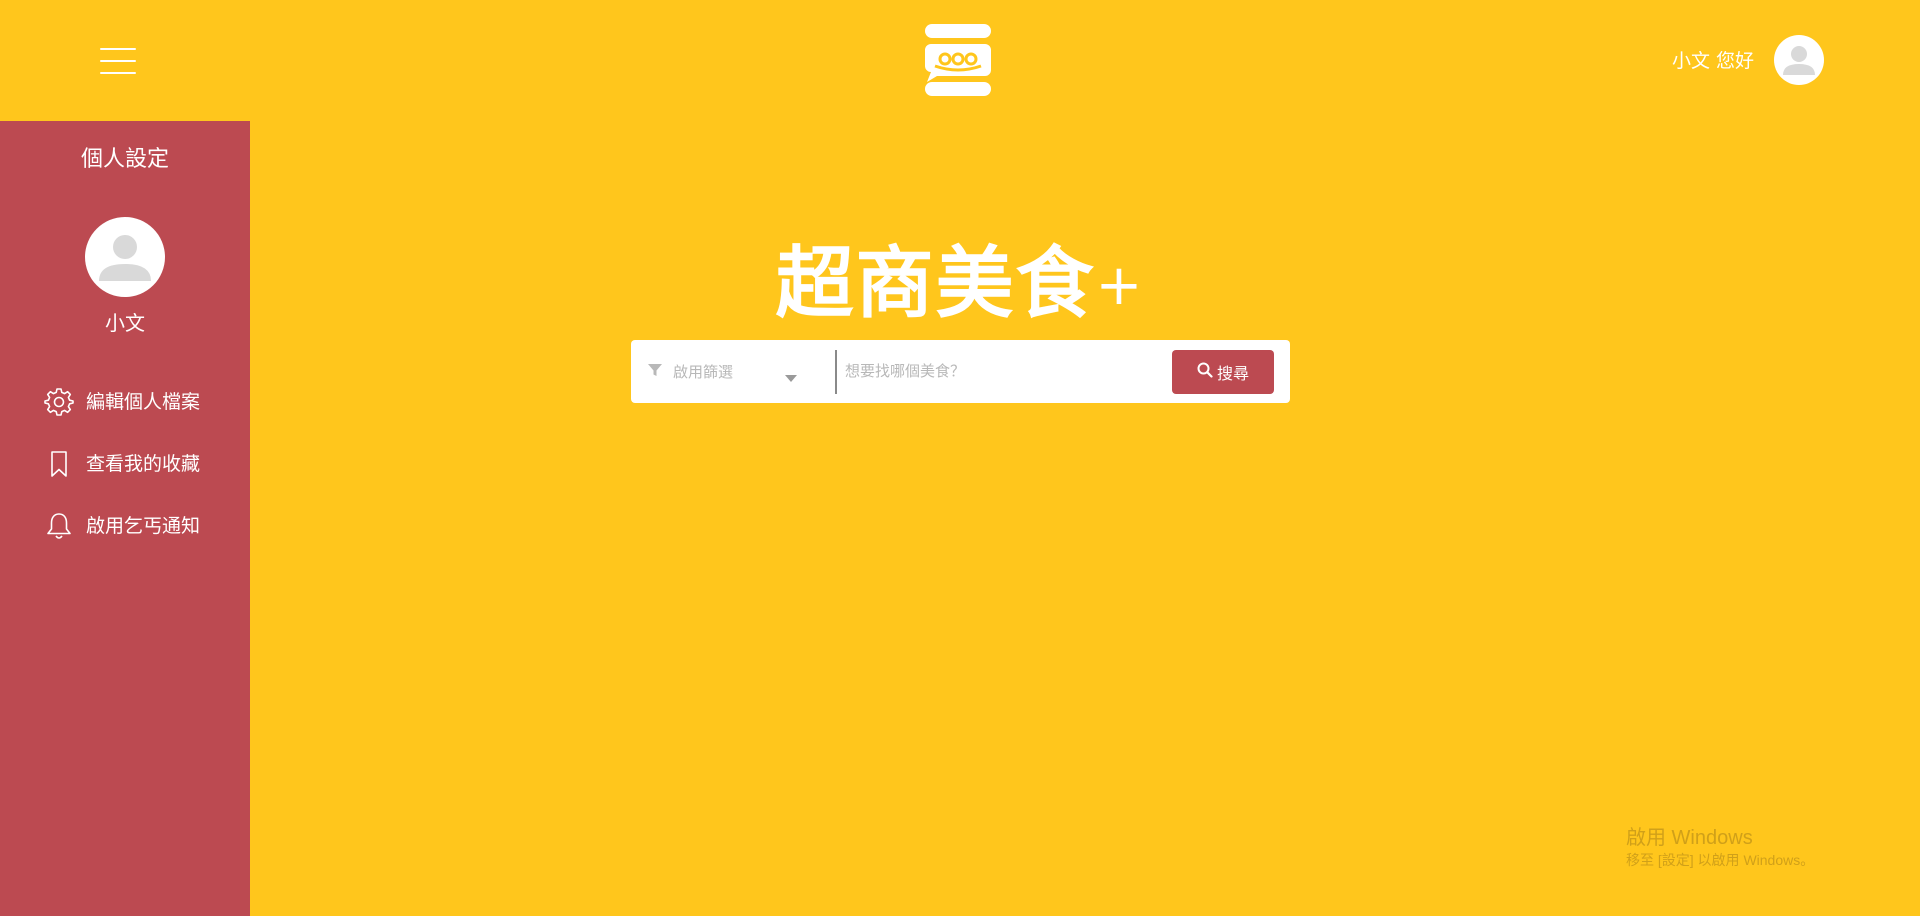  I want to click on search-button-label: 搜尋, so click(1232, 373).